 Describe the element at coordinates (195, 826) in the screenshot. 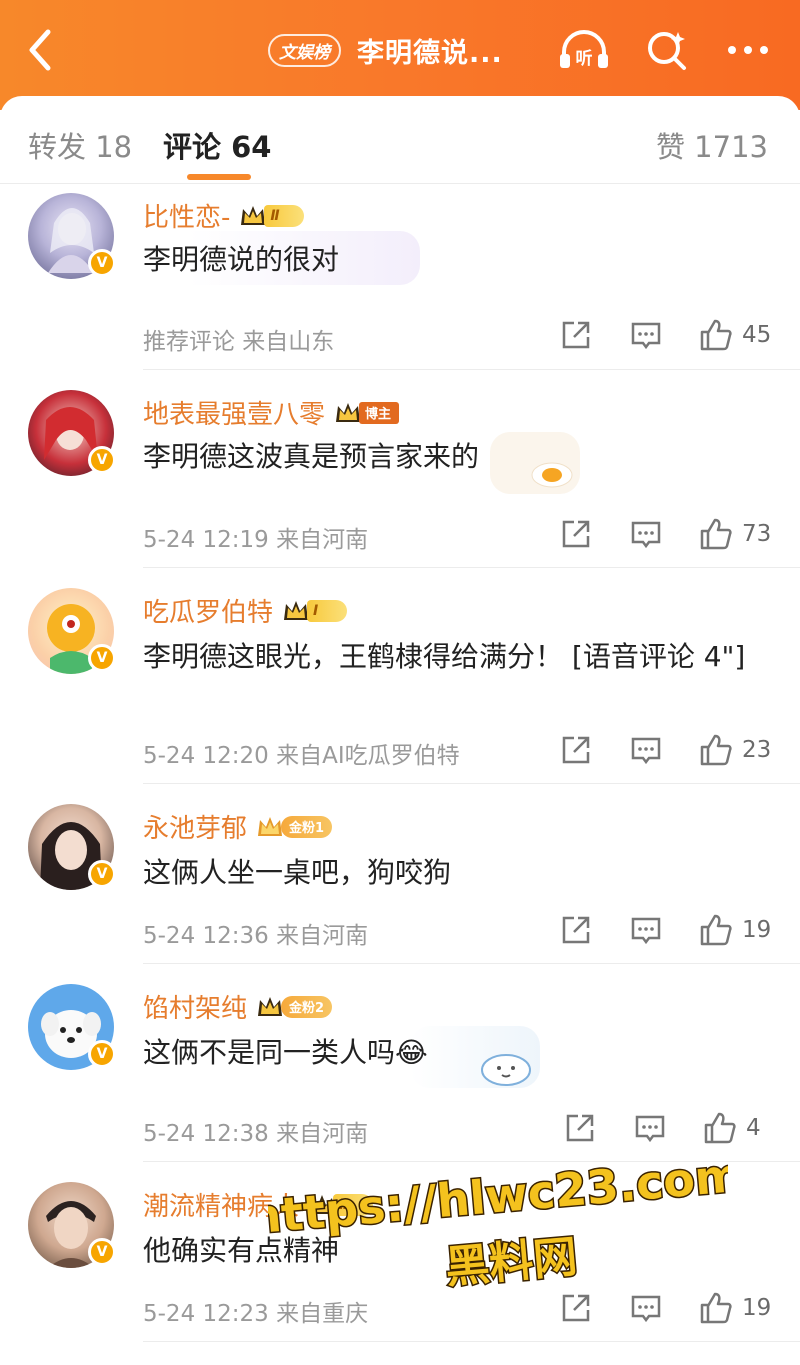

I see `username: 永池芽郁` at that location.